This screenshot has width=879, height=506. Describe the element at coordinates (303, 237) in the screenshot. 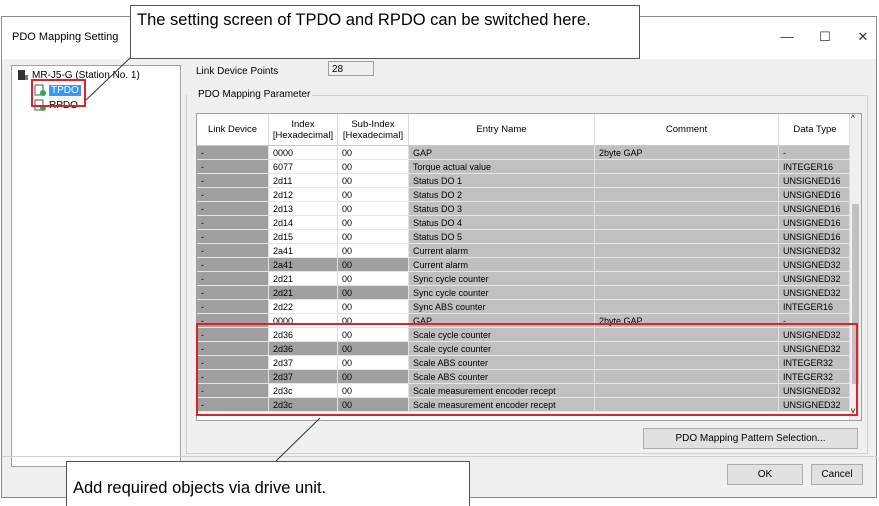

I see `cell-index: 2d15` at that location.